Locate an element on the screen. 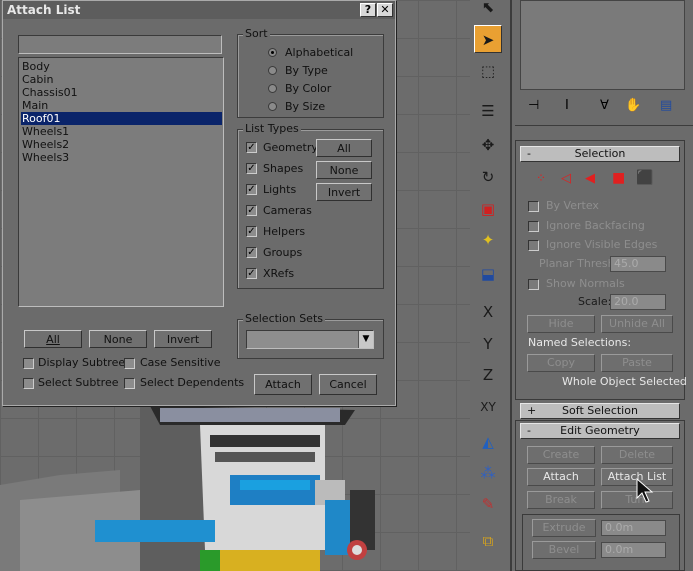  ignore-backfacing-checkbox is located at coordinates (533, 226).